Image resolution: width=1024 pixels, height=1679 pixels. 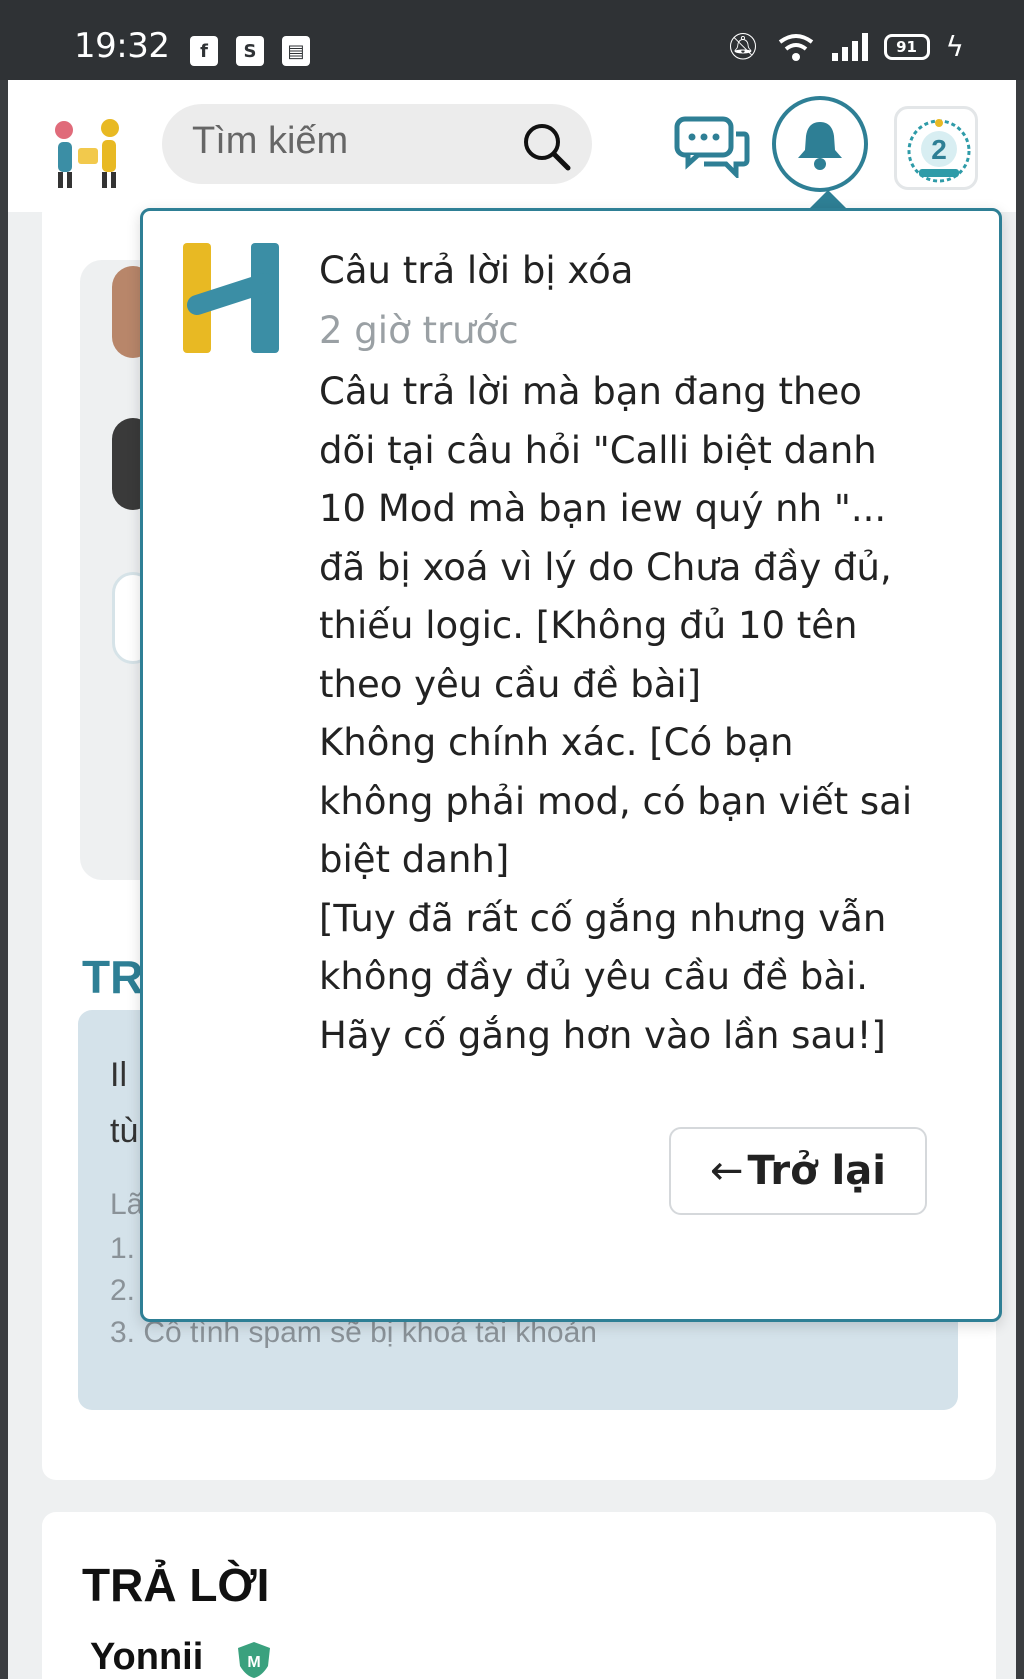 I want to click on wifi-icon, so click(x=795, y=47).